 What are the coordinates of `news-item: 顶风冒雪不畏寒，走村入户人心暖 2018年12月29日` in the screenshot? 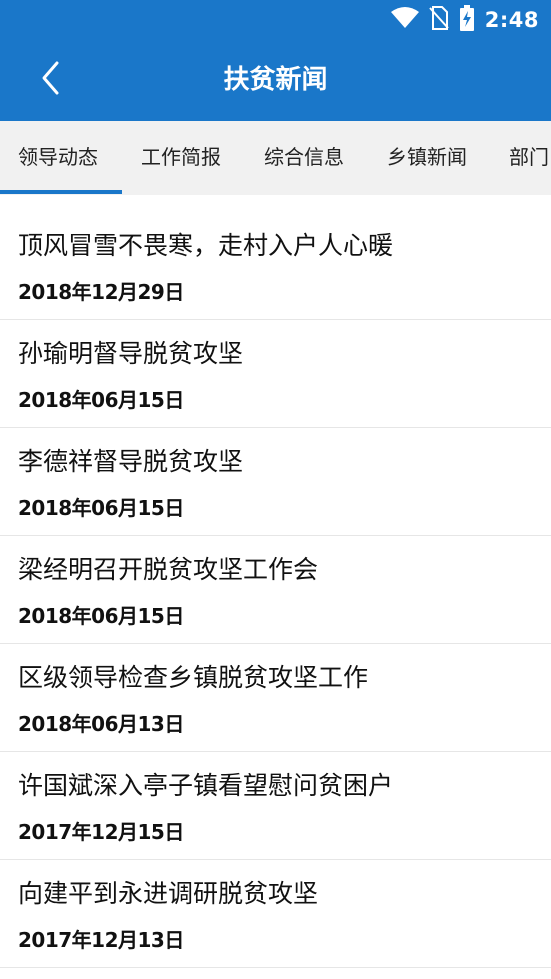 It's located at (275, 266).